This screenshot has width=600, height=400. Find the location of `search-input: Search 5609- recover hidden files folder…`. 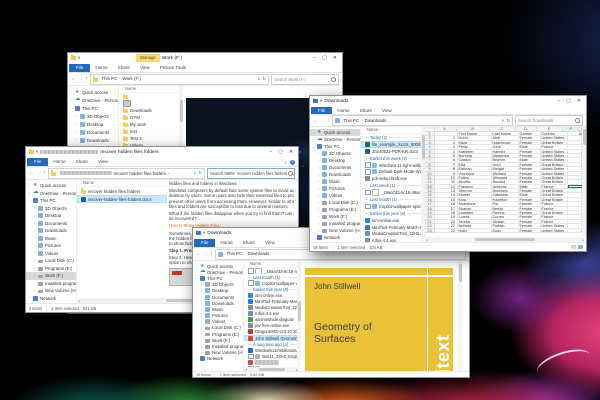

search-input: Search 5609- recover hidden files folder… is located at coordinates (251, 173).